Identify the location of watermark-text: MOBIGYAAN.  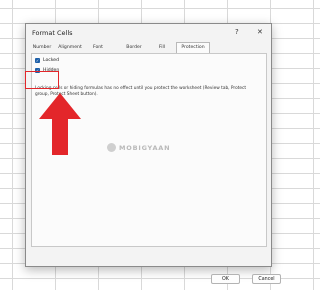
(145, 147).